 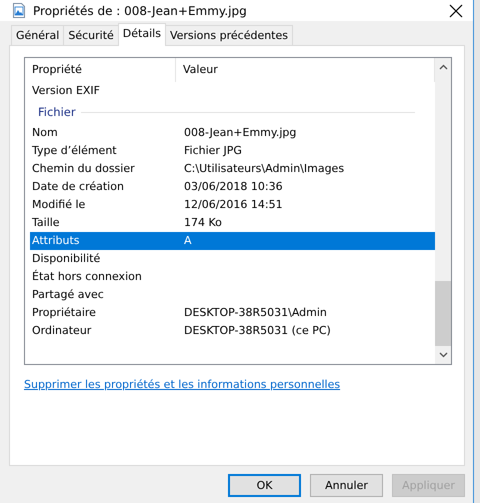 What do you see at coordinates (56, 241) in the screenshot?
I see `property-name: Attributs` at bounding box center [56, 241].